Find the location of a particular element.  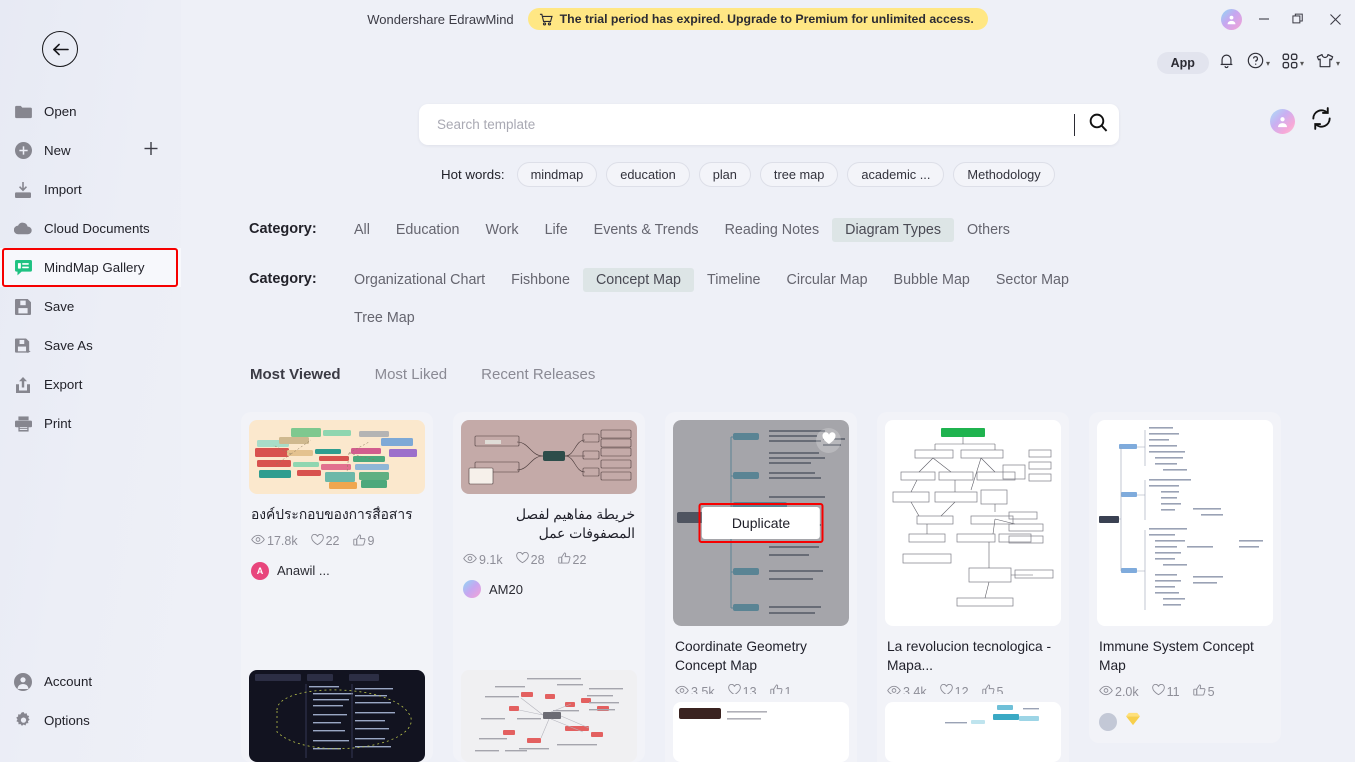

sidebar-item-new: New is located at coordinates (90, 150).